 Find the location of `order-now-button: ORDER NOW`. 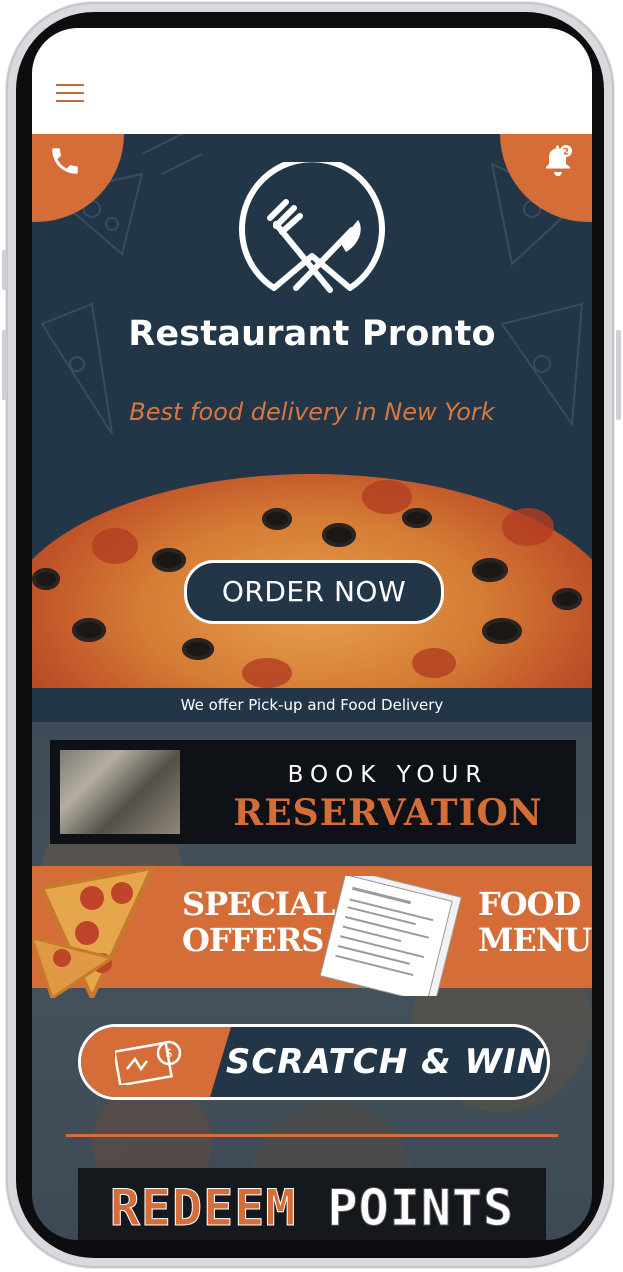

order-now-button: ORDER NOW is located at coordinates (314, 592).